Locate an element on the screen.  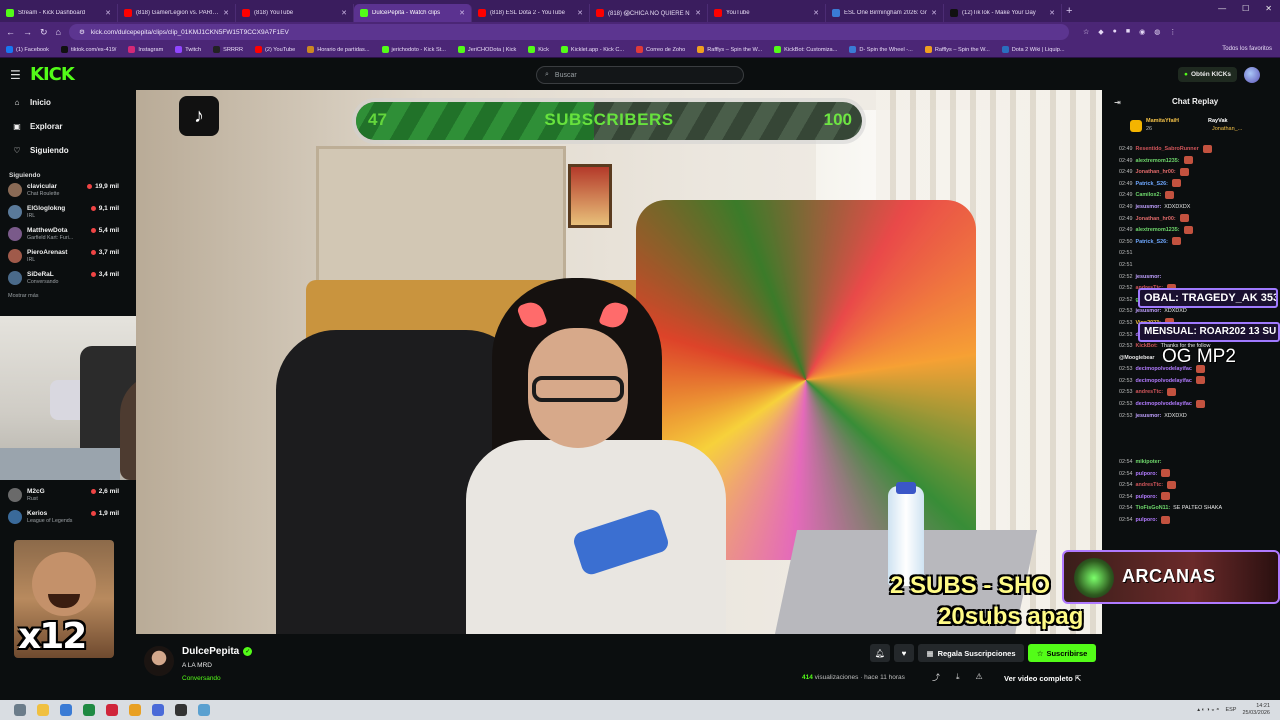
gift-subs-button: ▦ Regala Suscripciones is located at coordinates (971, 653).